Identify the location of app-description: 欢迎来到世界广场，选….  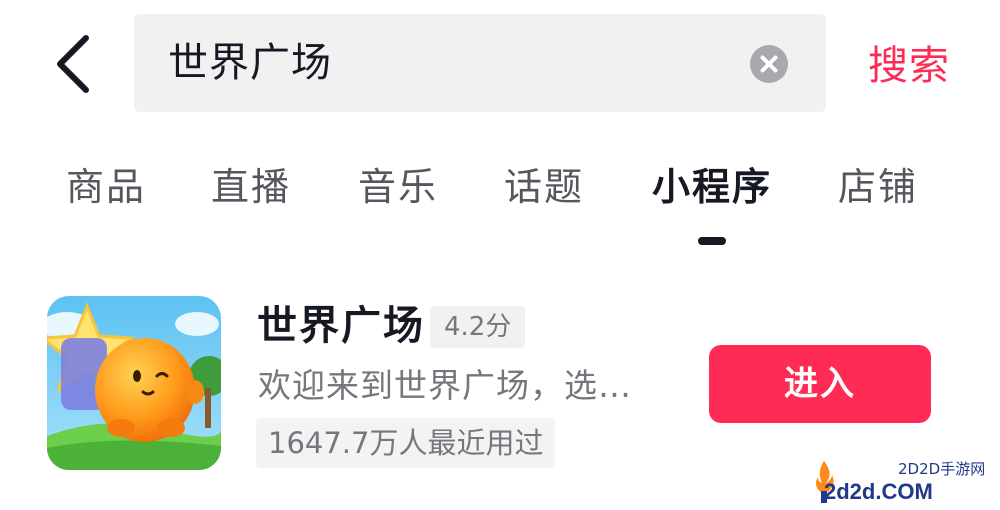
(445, 385).